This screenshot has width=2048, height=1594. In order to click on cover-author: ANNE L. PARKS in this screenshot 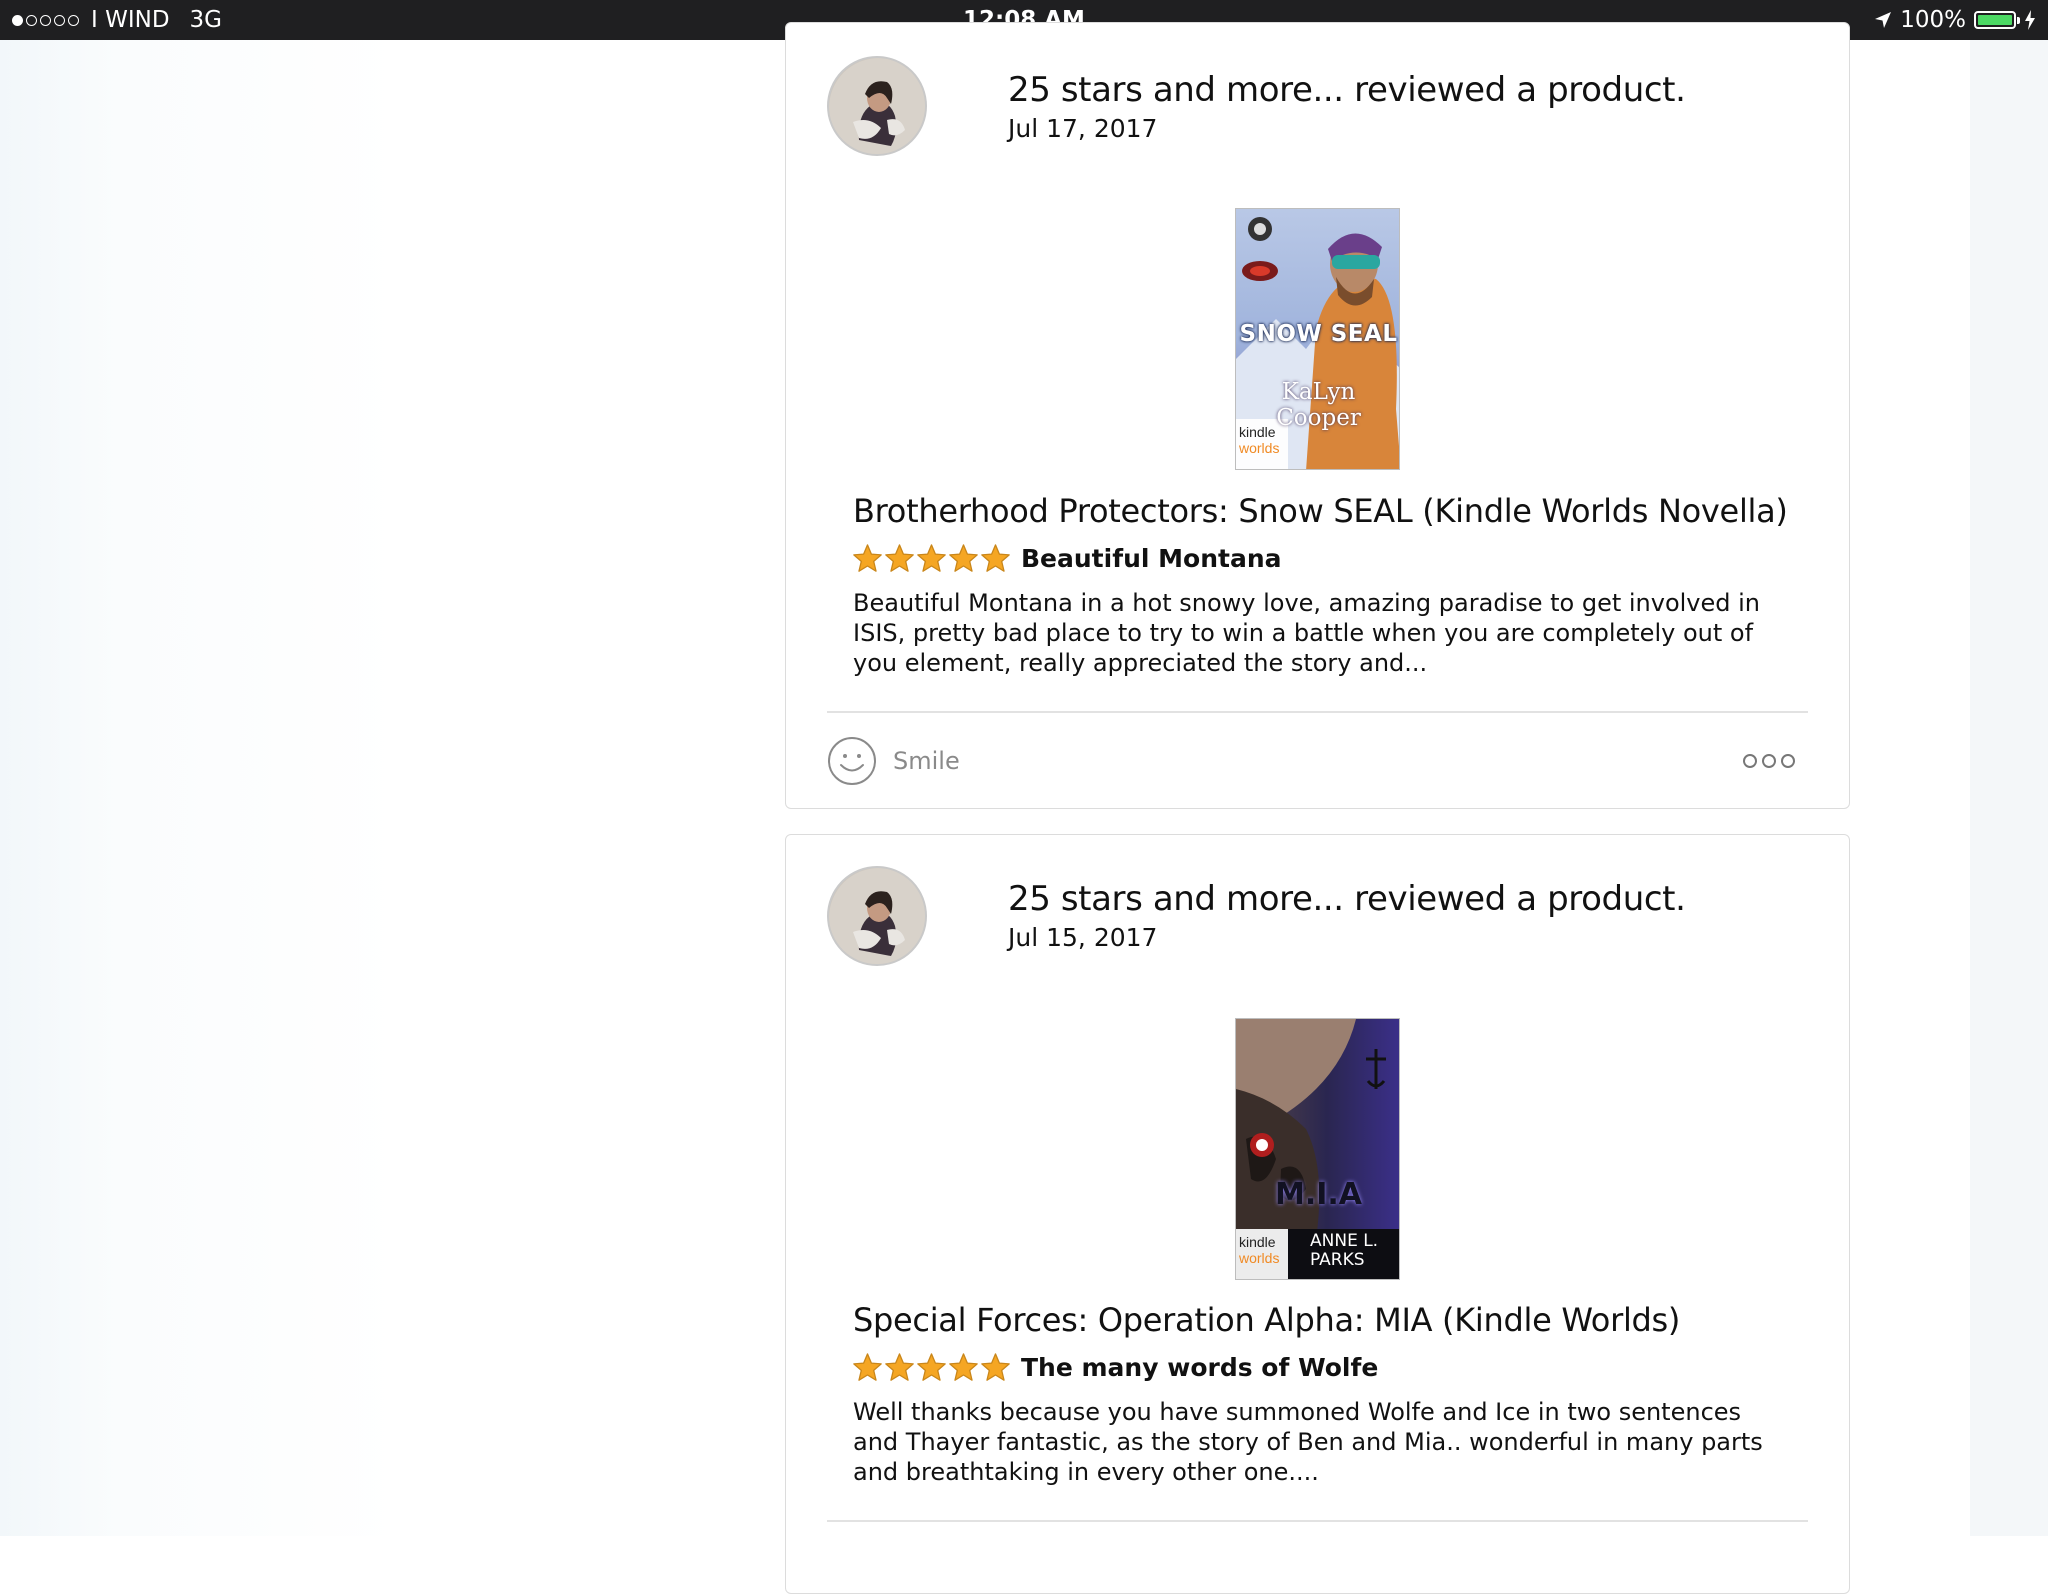, I will do `click(1344, 1251)`.